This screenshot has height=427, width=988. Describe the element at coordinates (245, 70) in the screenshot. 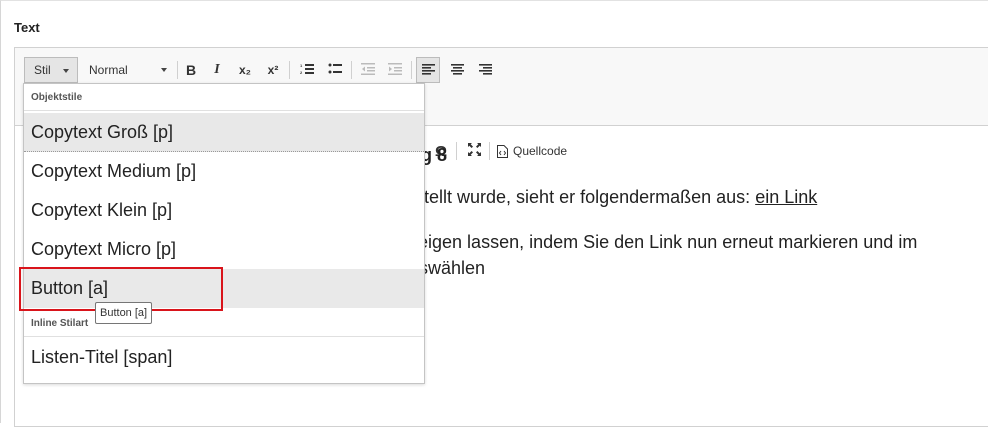

I see `subscript-button: x₂` at that location.